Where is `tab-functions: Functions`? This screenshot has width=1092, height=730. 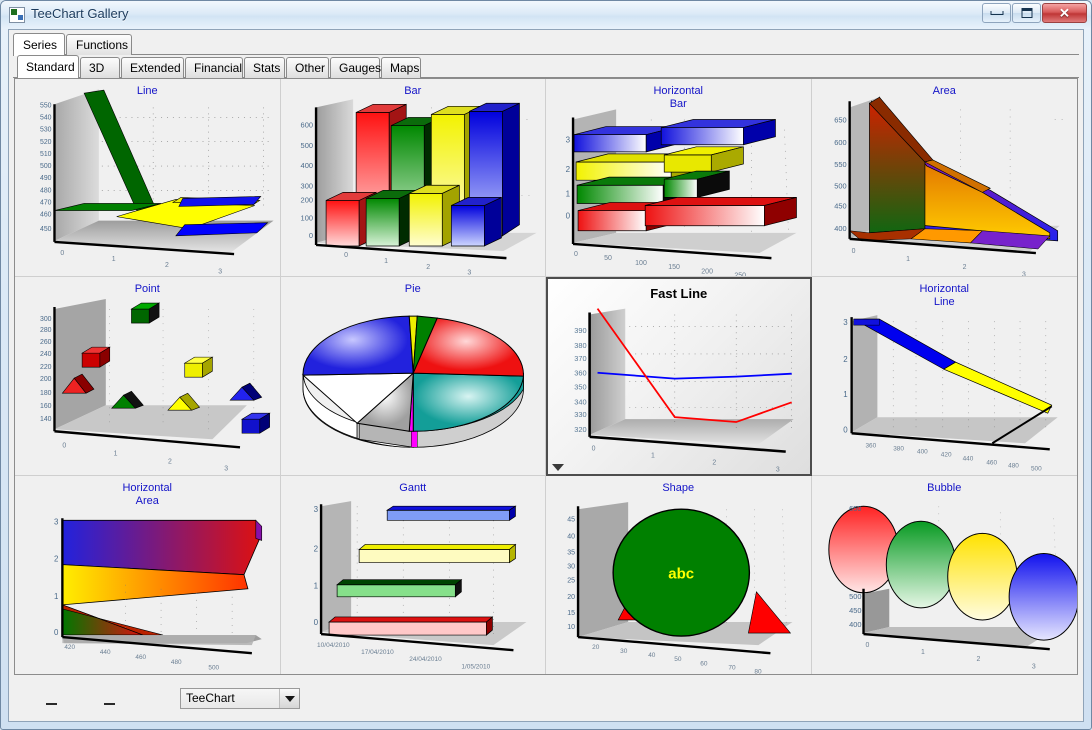 tab-functions: Functions is located at coordinates (99, 44).